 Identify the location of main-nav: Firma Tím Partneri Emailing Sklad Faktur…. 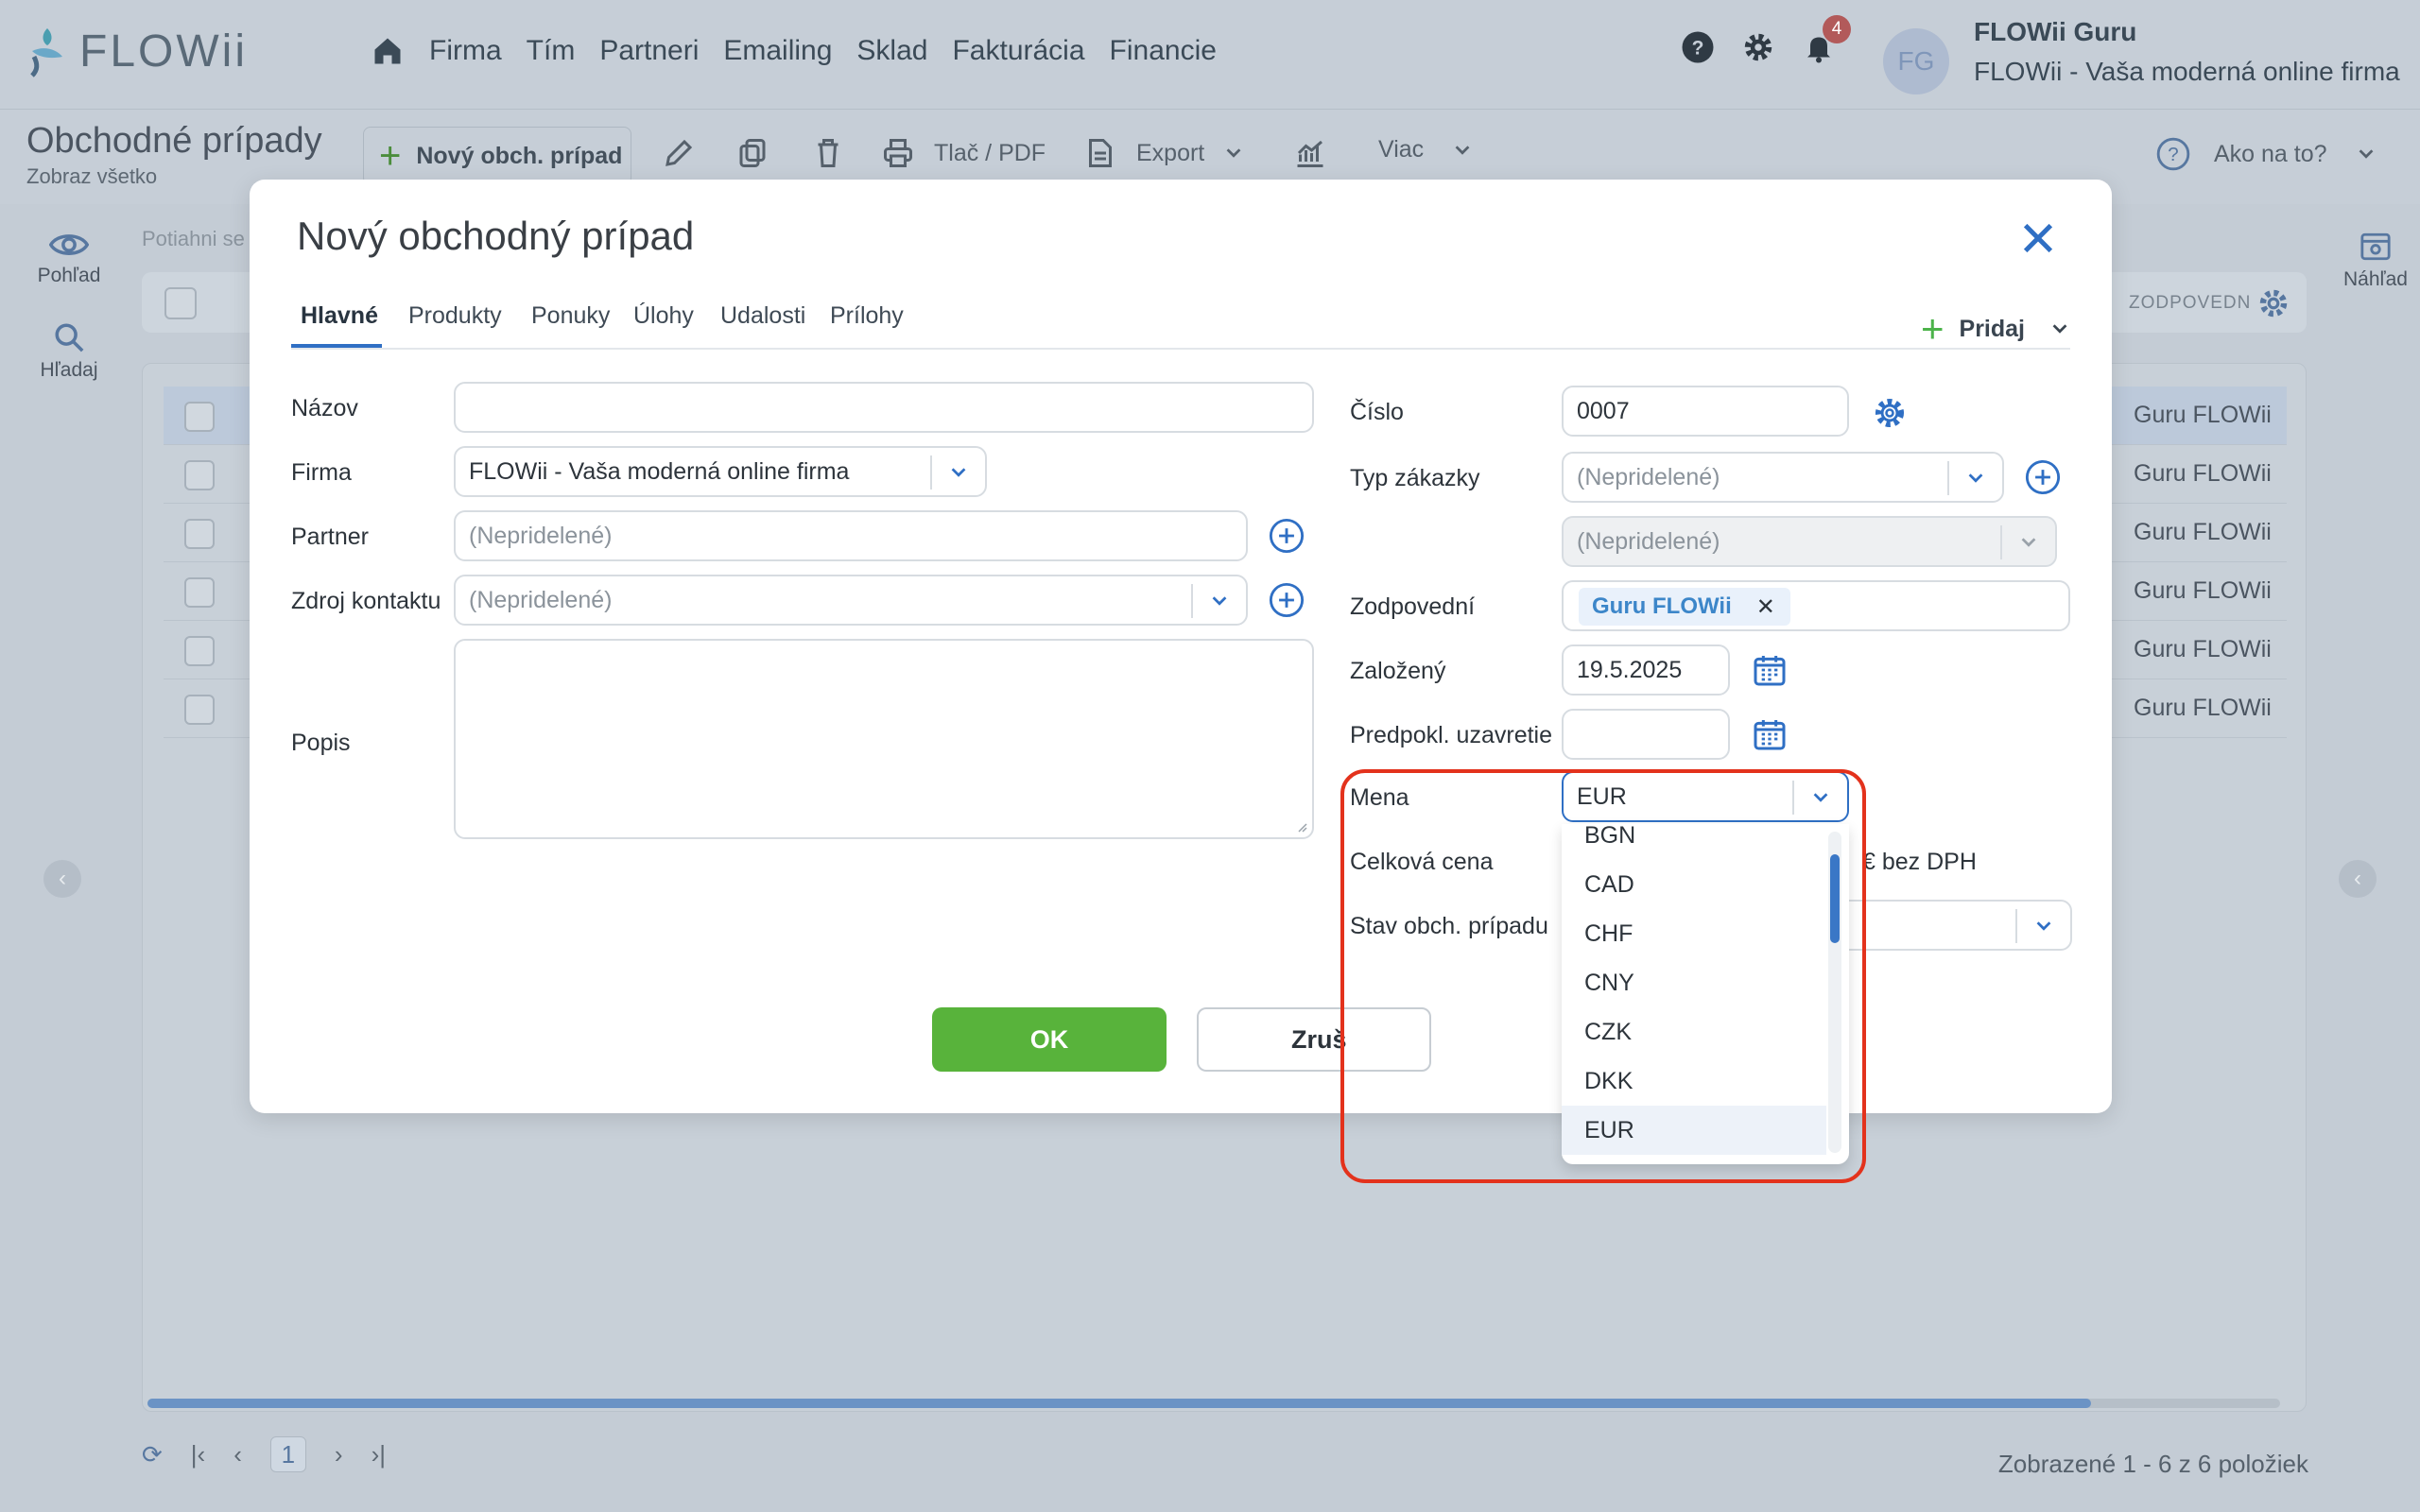
(806, 51).